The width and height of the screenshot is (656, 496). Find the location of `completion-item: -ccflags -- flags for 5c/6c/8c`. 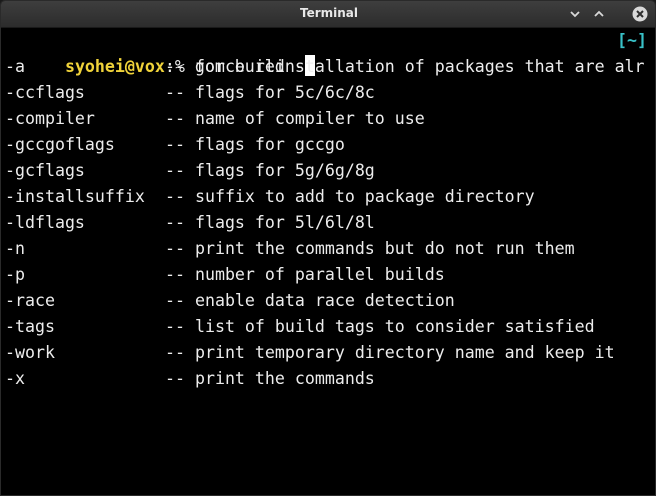

completion-item: -ccflags -- flags for 5c/6c/8c is located at coordinates (325, 93).